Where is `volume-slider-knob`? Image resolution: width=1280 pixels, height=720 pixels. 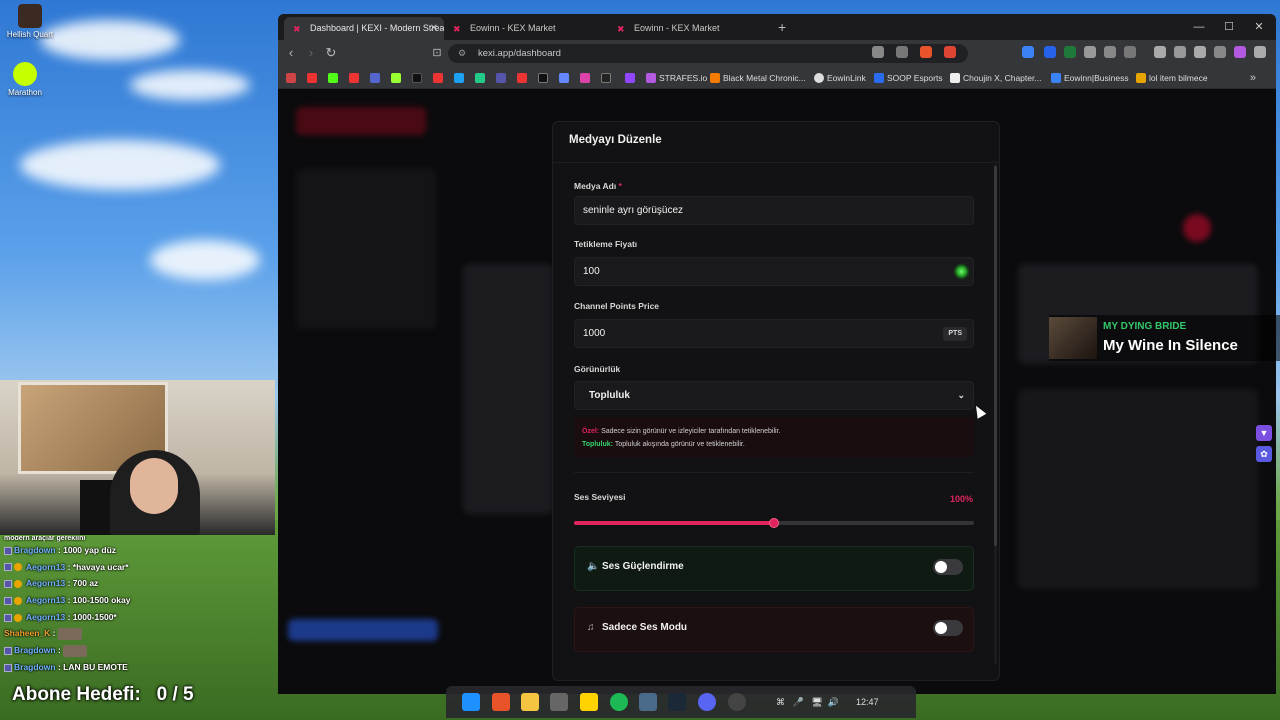
volume-slider-knob is located at coordinates (774, 523).